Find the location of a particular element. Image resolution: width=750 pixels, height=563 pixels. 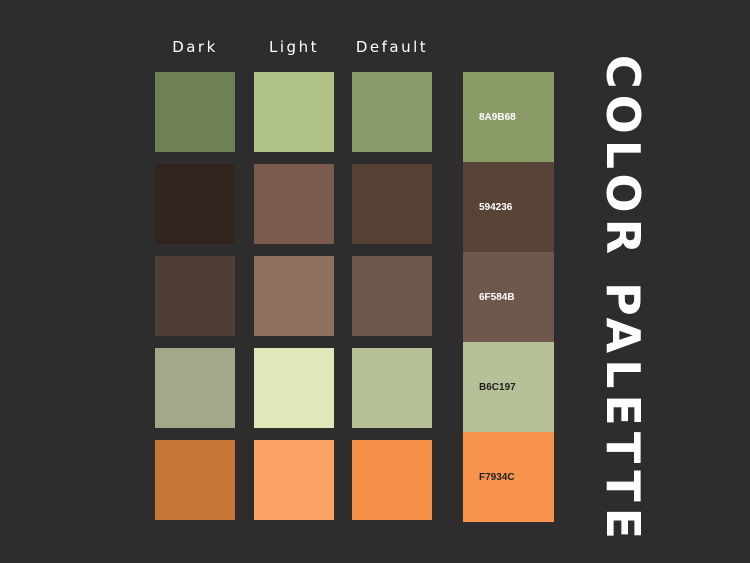

strip-code-label: B6C197 is located at coordinates (497, 387).